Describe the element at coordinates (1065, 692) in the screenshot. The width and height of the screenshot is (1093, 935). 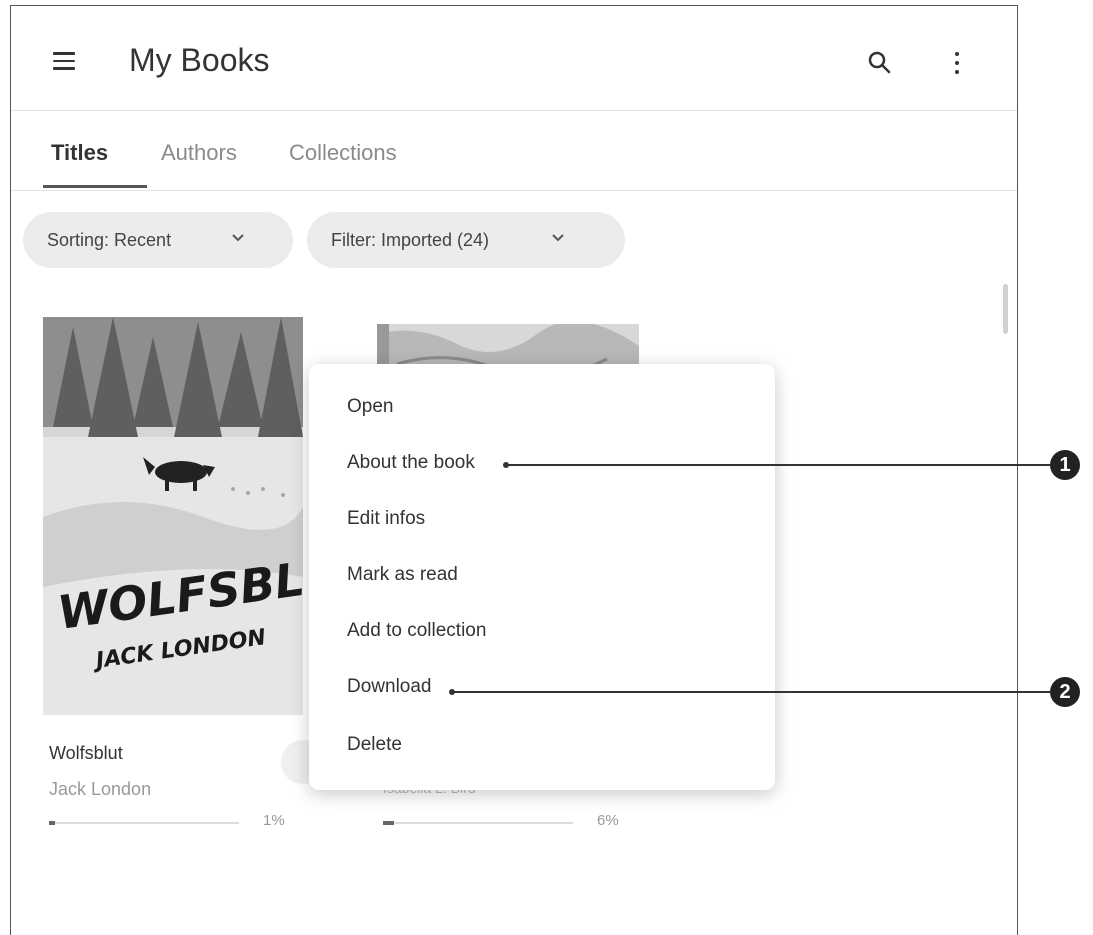
I see `callout-badge-2: 2` at that location.